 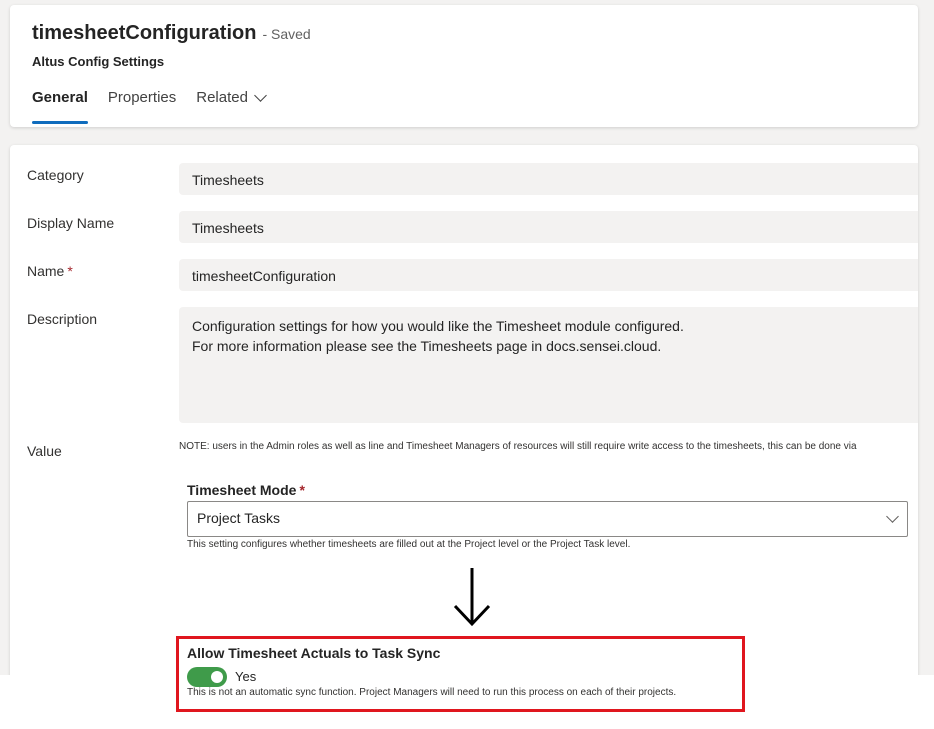 I want to click on category-label: Category, so click(x=55, y=175).